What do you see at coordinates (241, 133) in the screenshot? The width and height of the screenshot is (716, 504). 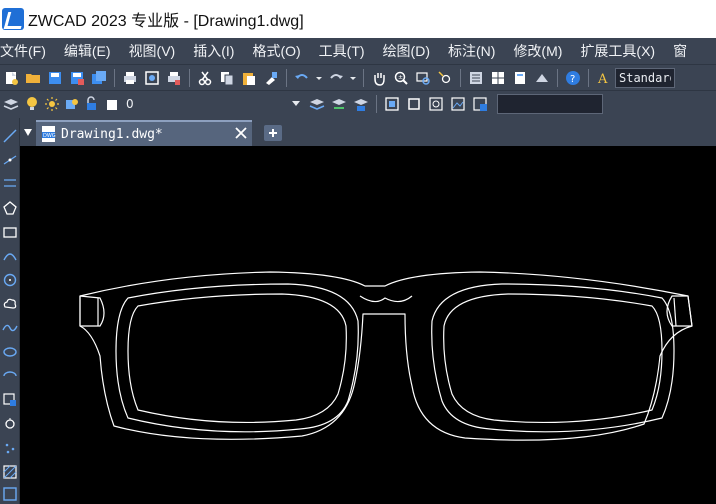 I see `close-icon` at bounding box center [241, 133].